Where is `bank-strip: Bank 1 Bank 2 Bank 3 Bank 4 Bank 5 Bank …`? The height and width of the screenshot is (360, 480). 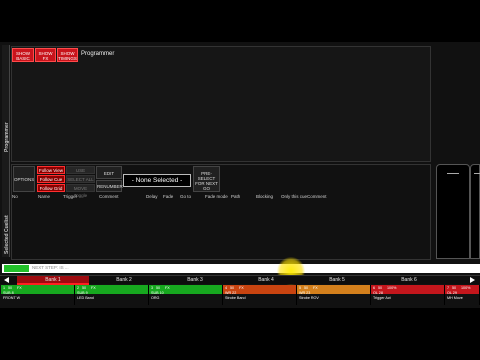 bank-strip: Bank 1 Bank 2 Bank 3 Bank 4 Bank 5 Bank … is located at coordinates (240, 280).